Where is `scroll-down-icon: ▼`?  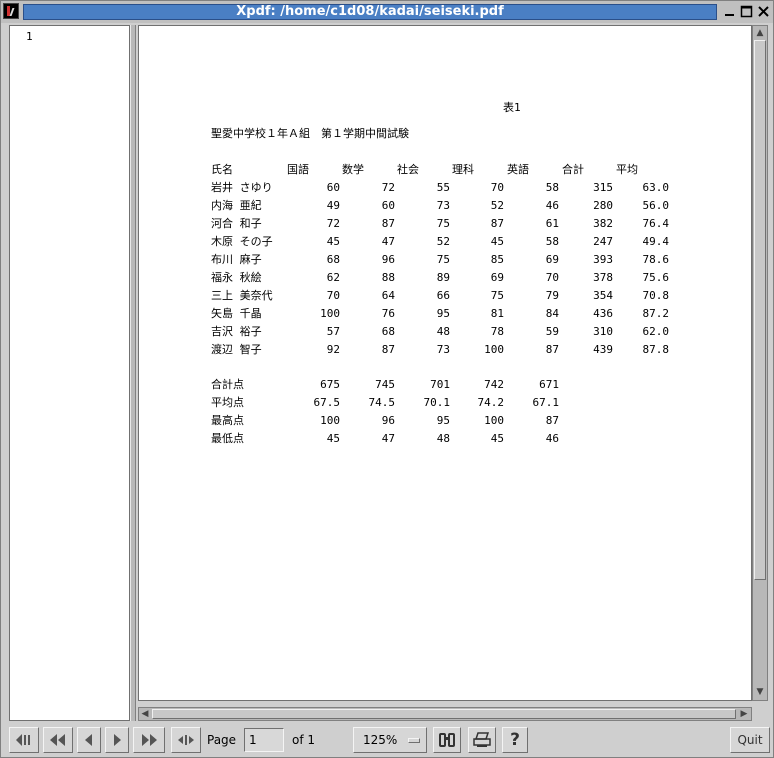
scroll-down-icon: ▼ is located at coordinates (760, 692).